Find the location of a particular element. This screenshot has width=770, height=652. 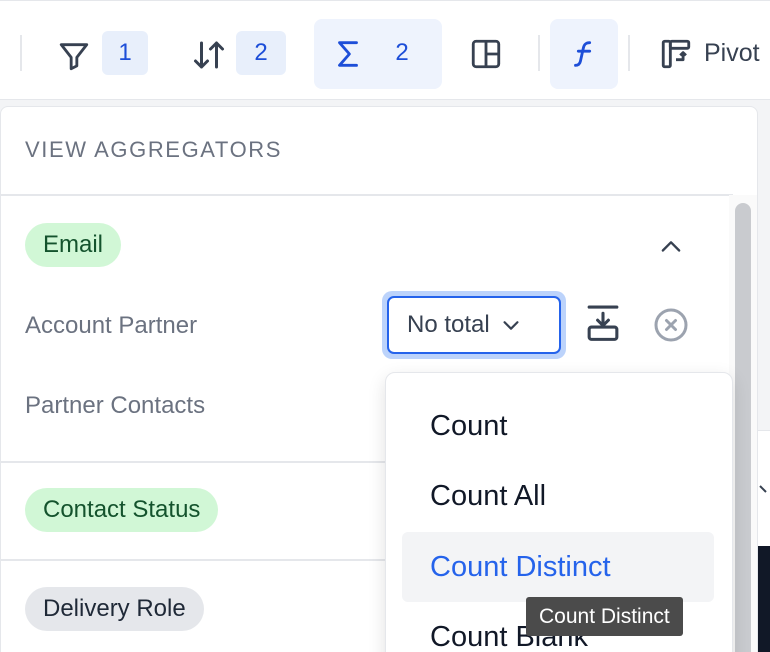

layout-icon is located at coordinates (486, 54).